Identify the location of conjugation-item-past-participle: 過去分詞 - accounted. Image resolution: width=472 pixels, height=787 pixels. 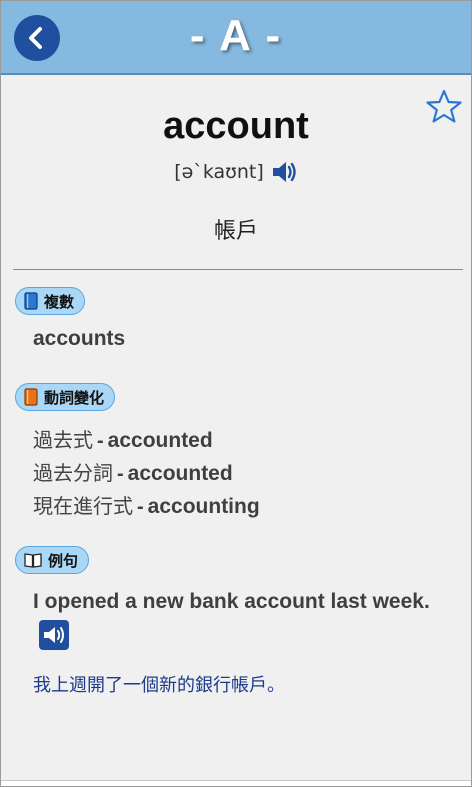
(133, 473).